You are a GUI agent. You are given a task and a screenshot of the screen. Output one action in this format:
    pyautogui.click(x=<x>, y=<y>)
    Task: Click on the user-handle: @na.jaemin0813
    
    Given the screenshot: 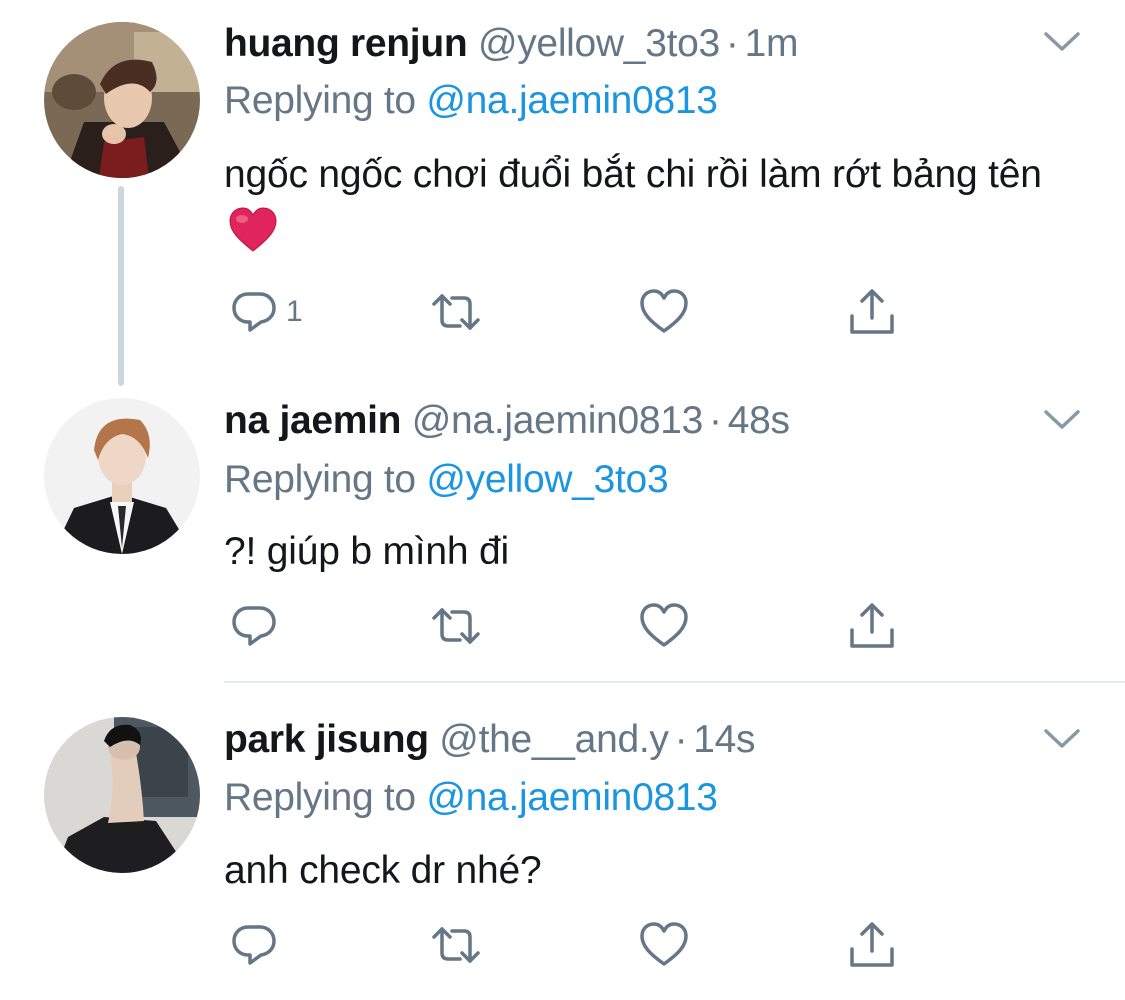 What is the action you would take?
    pyautogui.click(x=558, y=420)
    